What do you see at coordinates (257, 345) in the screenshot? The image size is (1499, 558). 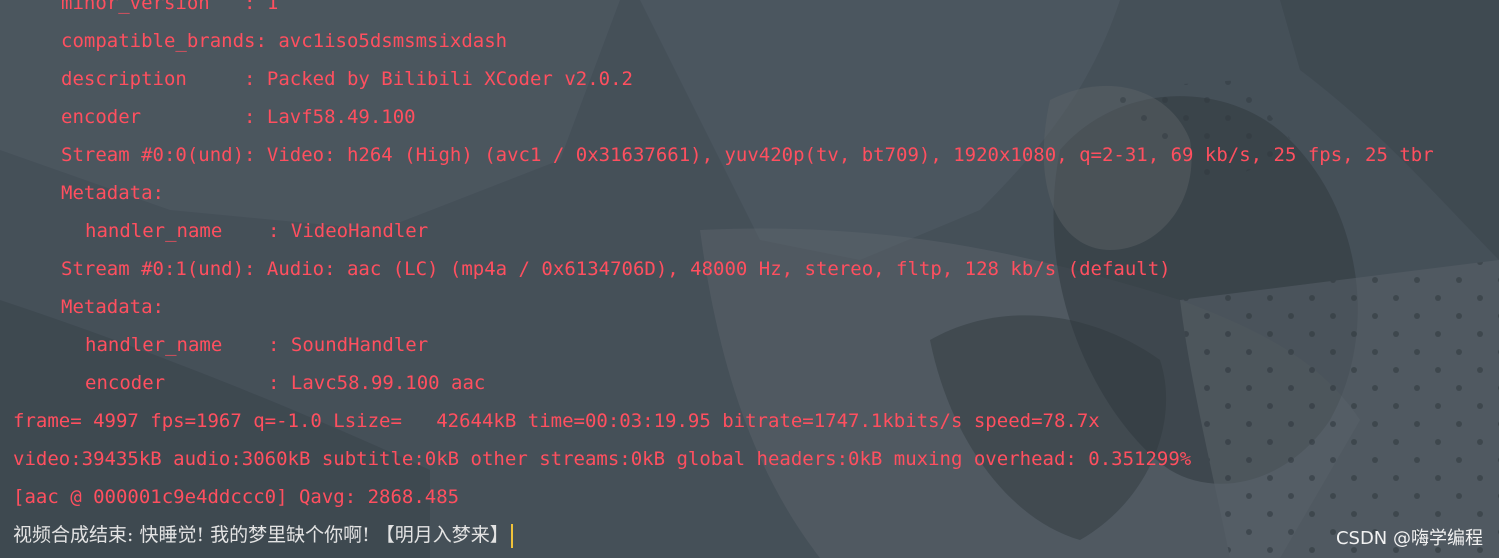 I see `console-line: handler_name : SoundHandler` at bounding box center [257, 345].